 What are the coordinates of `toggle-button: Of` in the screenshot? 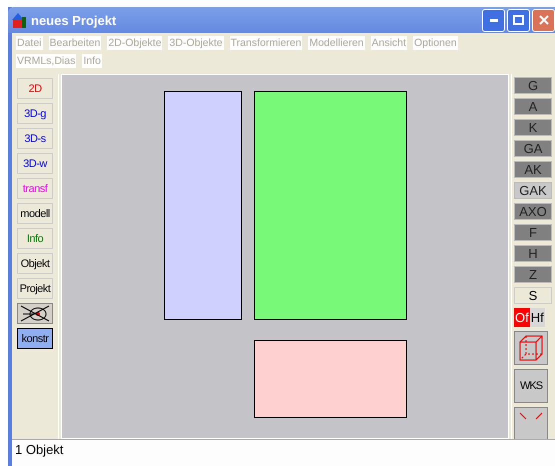 It's located at (522, 317).